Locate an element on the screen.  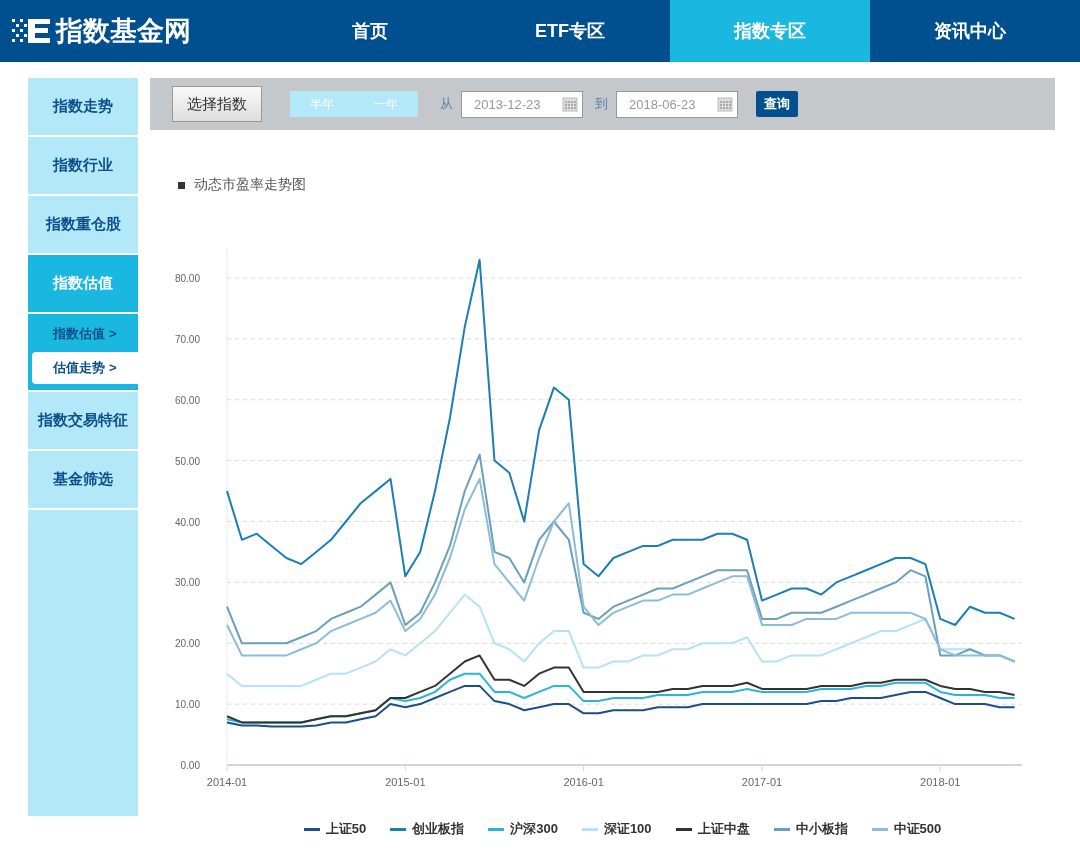
logo-text: 指数基金网 is located at coordinates (123, 31).